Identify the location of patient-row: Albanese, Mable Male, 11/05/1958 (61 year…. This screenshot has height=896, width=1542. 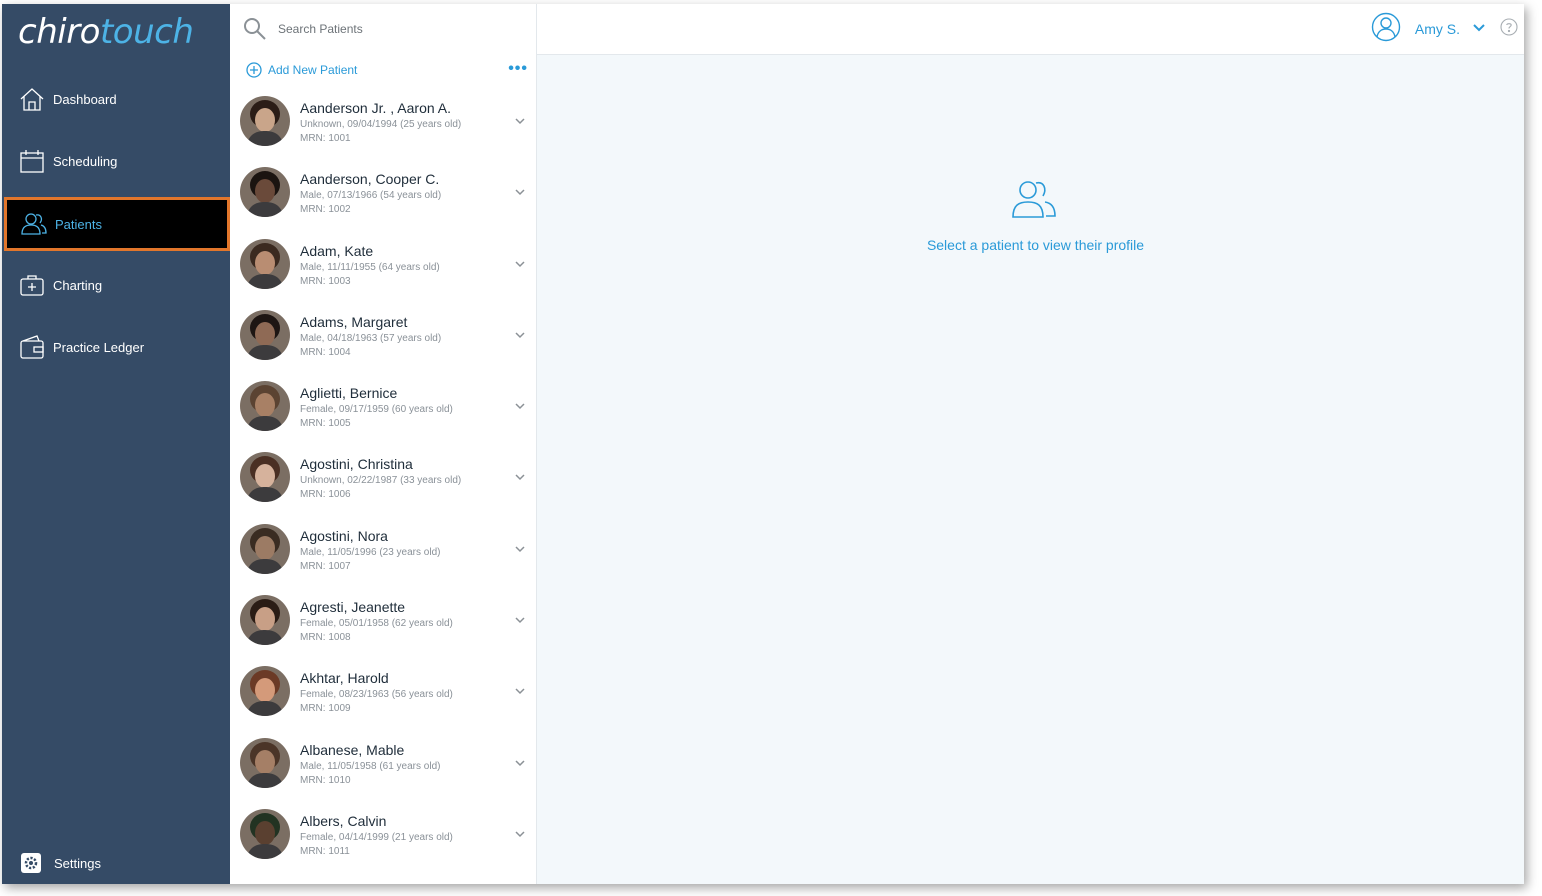
(383, 765).